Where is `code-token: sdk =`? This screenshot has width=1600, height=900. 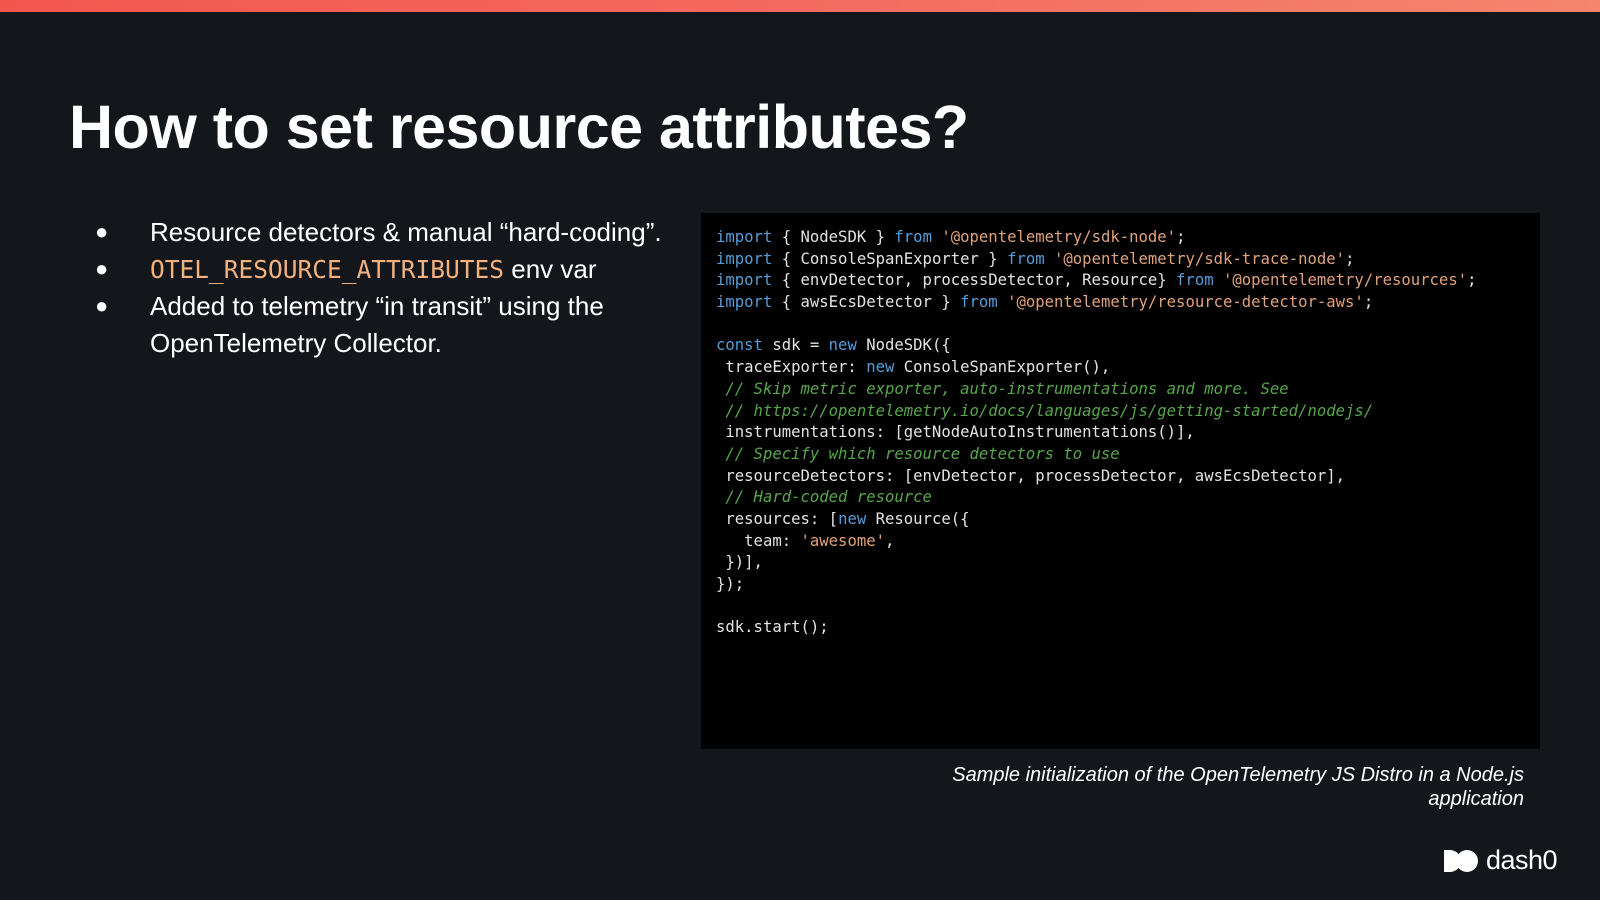
code-token: sdk = is located at coordinates (795, 345).